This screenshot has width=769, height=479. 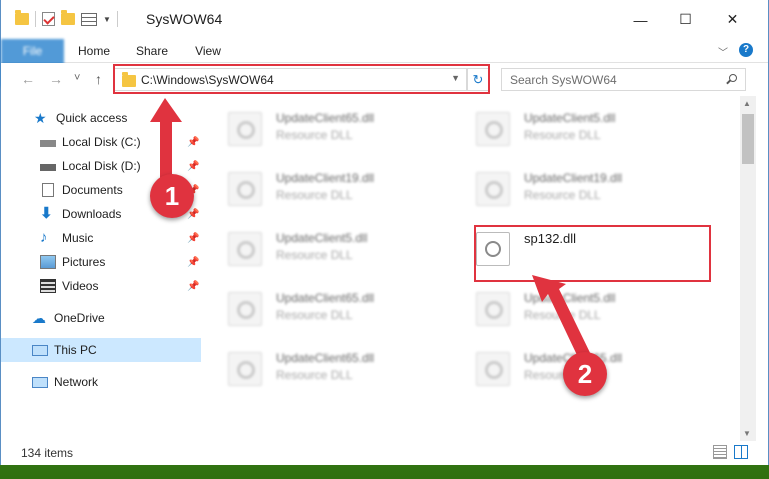 What do you see at coordinates (748, 268) in the screenshot?
I see `vertical-scrollbar: ▲ ▼` at bounding box center [748, 268].